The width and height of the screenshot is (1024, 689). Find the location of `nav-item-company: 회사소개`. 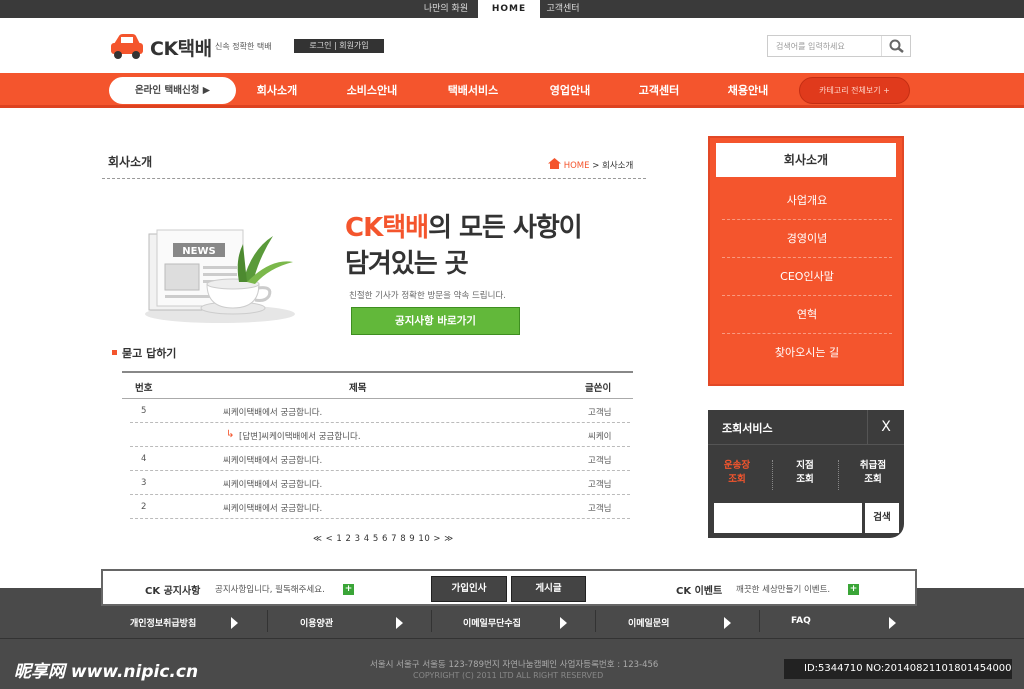

nav-item-company: 회사소개 is located at coordinates (277, 90).